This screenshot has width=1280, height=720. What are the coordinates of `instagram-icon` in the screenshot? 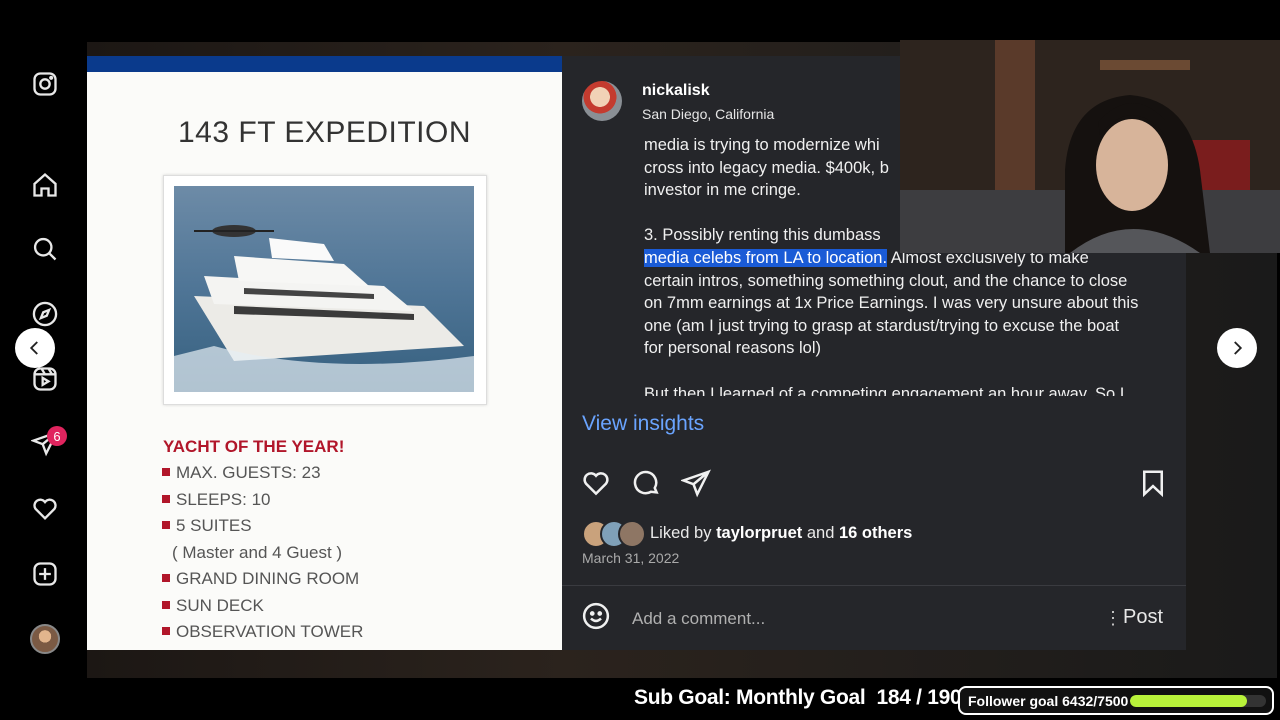 It's located at (45, 84).